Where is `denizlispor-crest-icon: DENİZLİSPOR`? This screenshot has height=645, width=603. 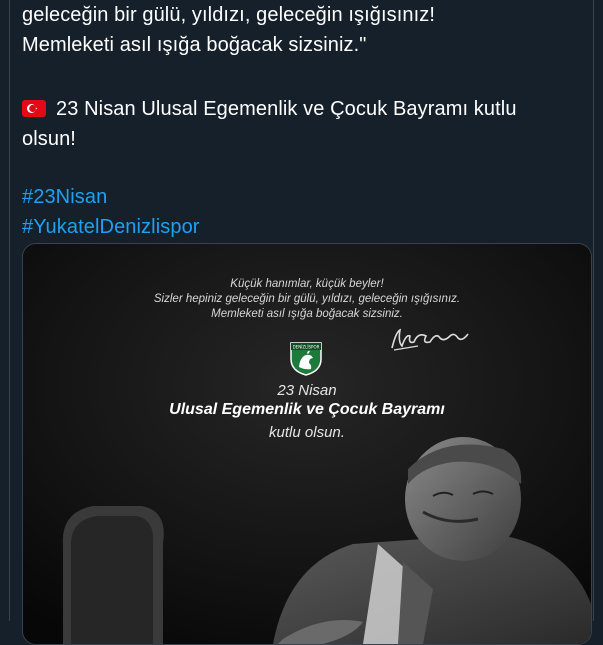 denizlispor-crest-icon: DENİZLİSPOR is located at coordinates (306, 358).